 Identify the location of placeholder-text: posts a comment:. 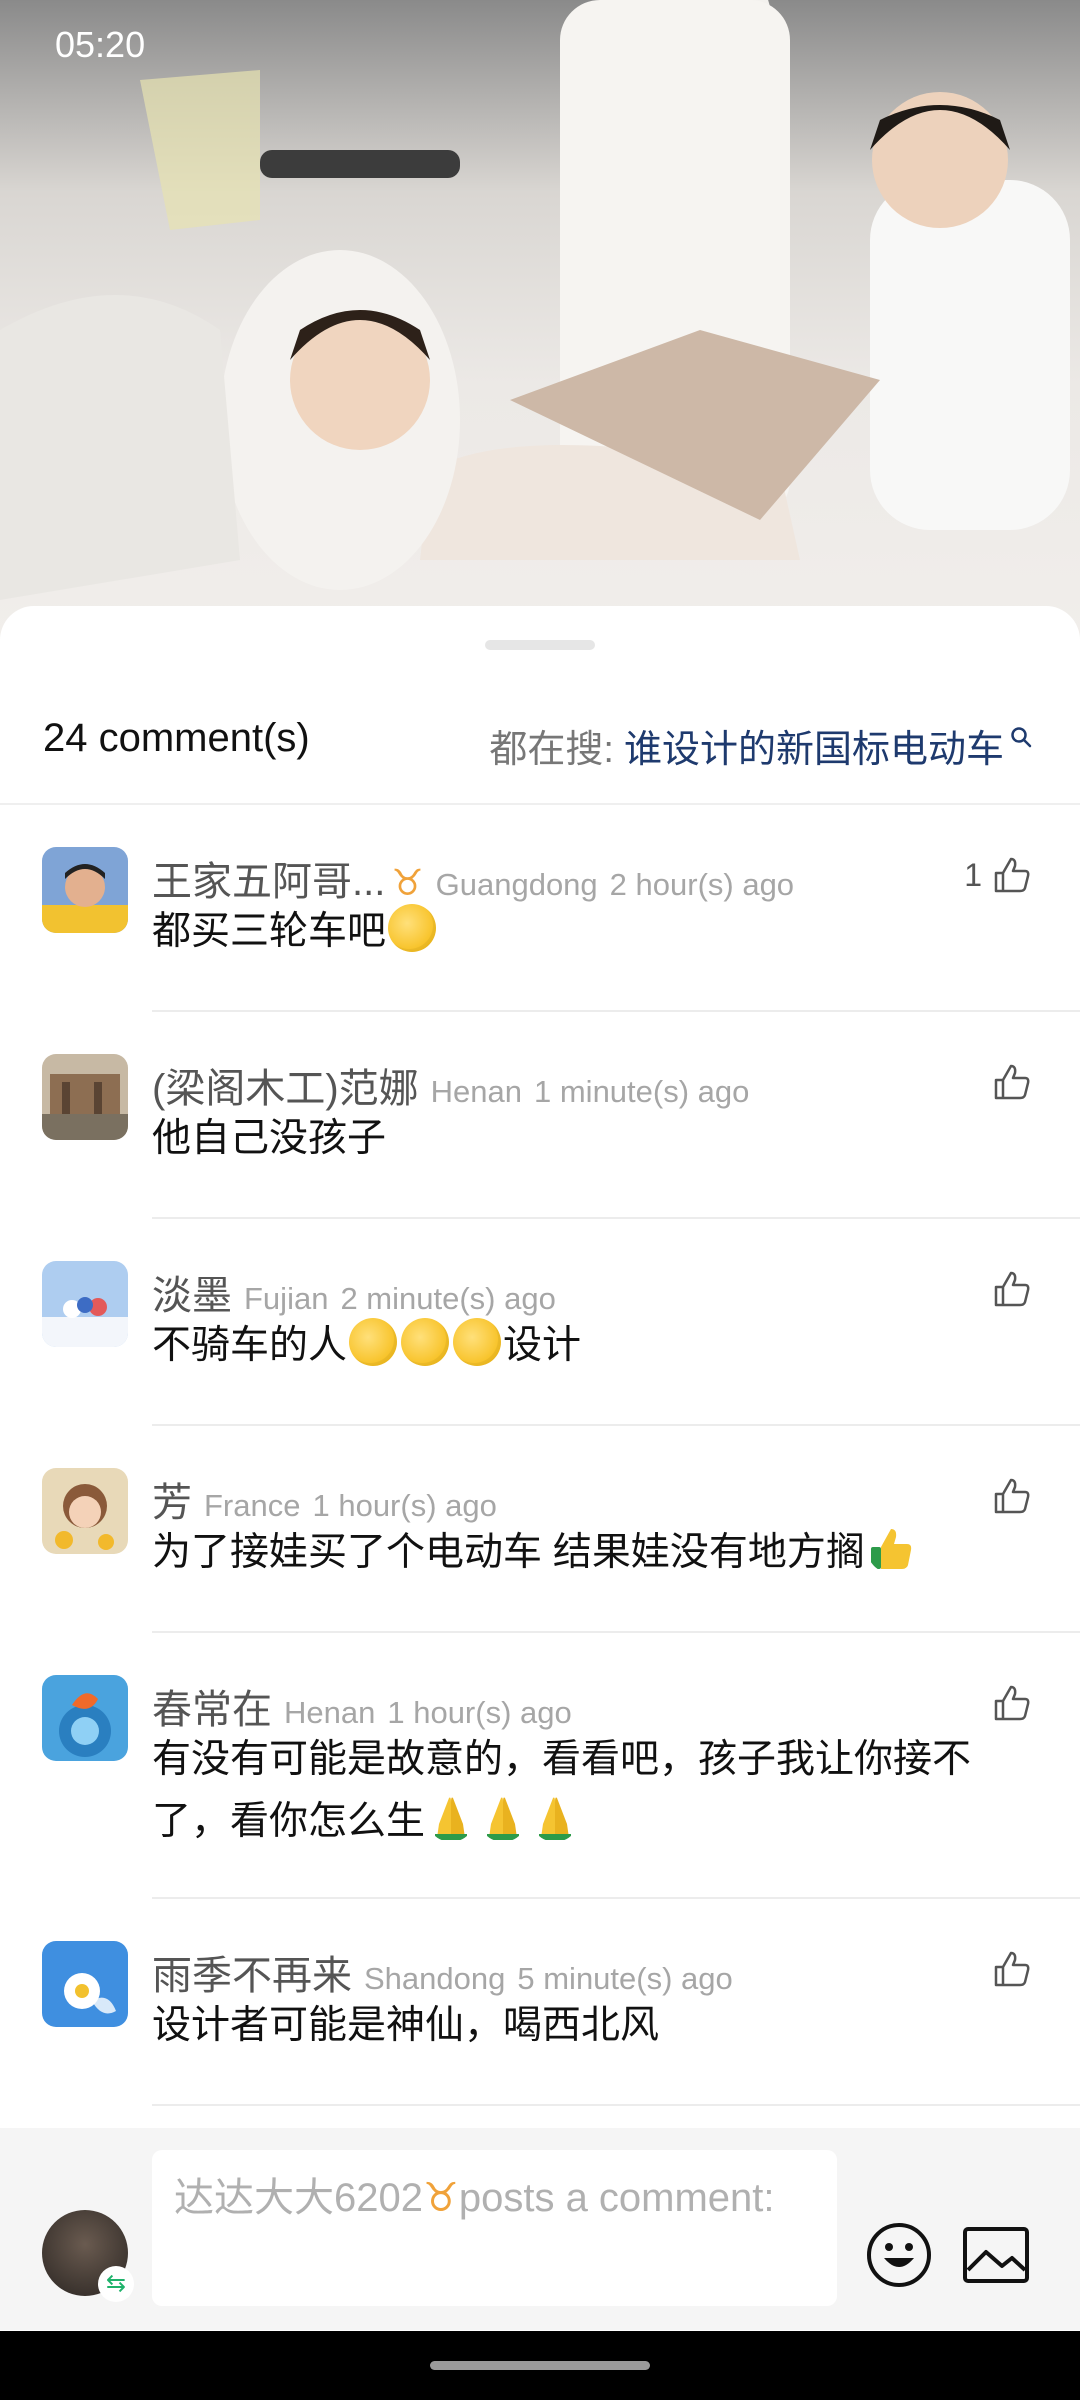
(616, 2198).